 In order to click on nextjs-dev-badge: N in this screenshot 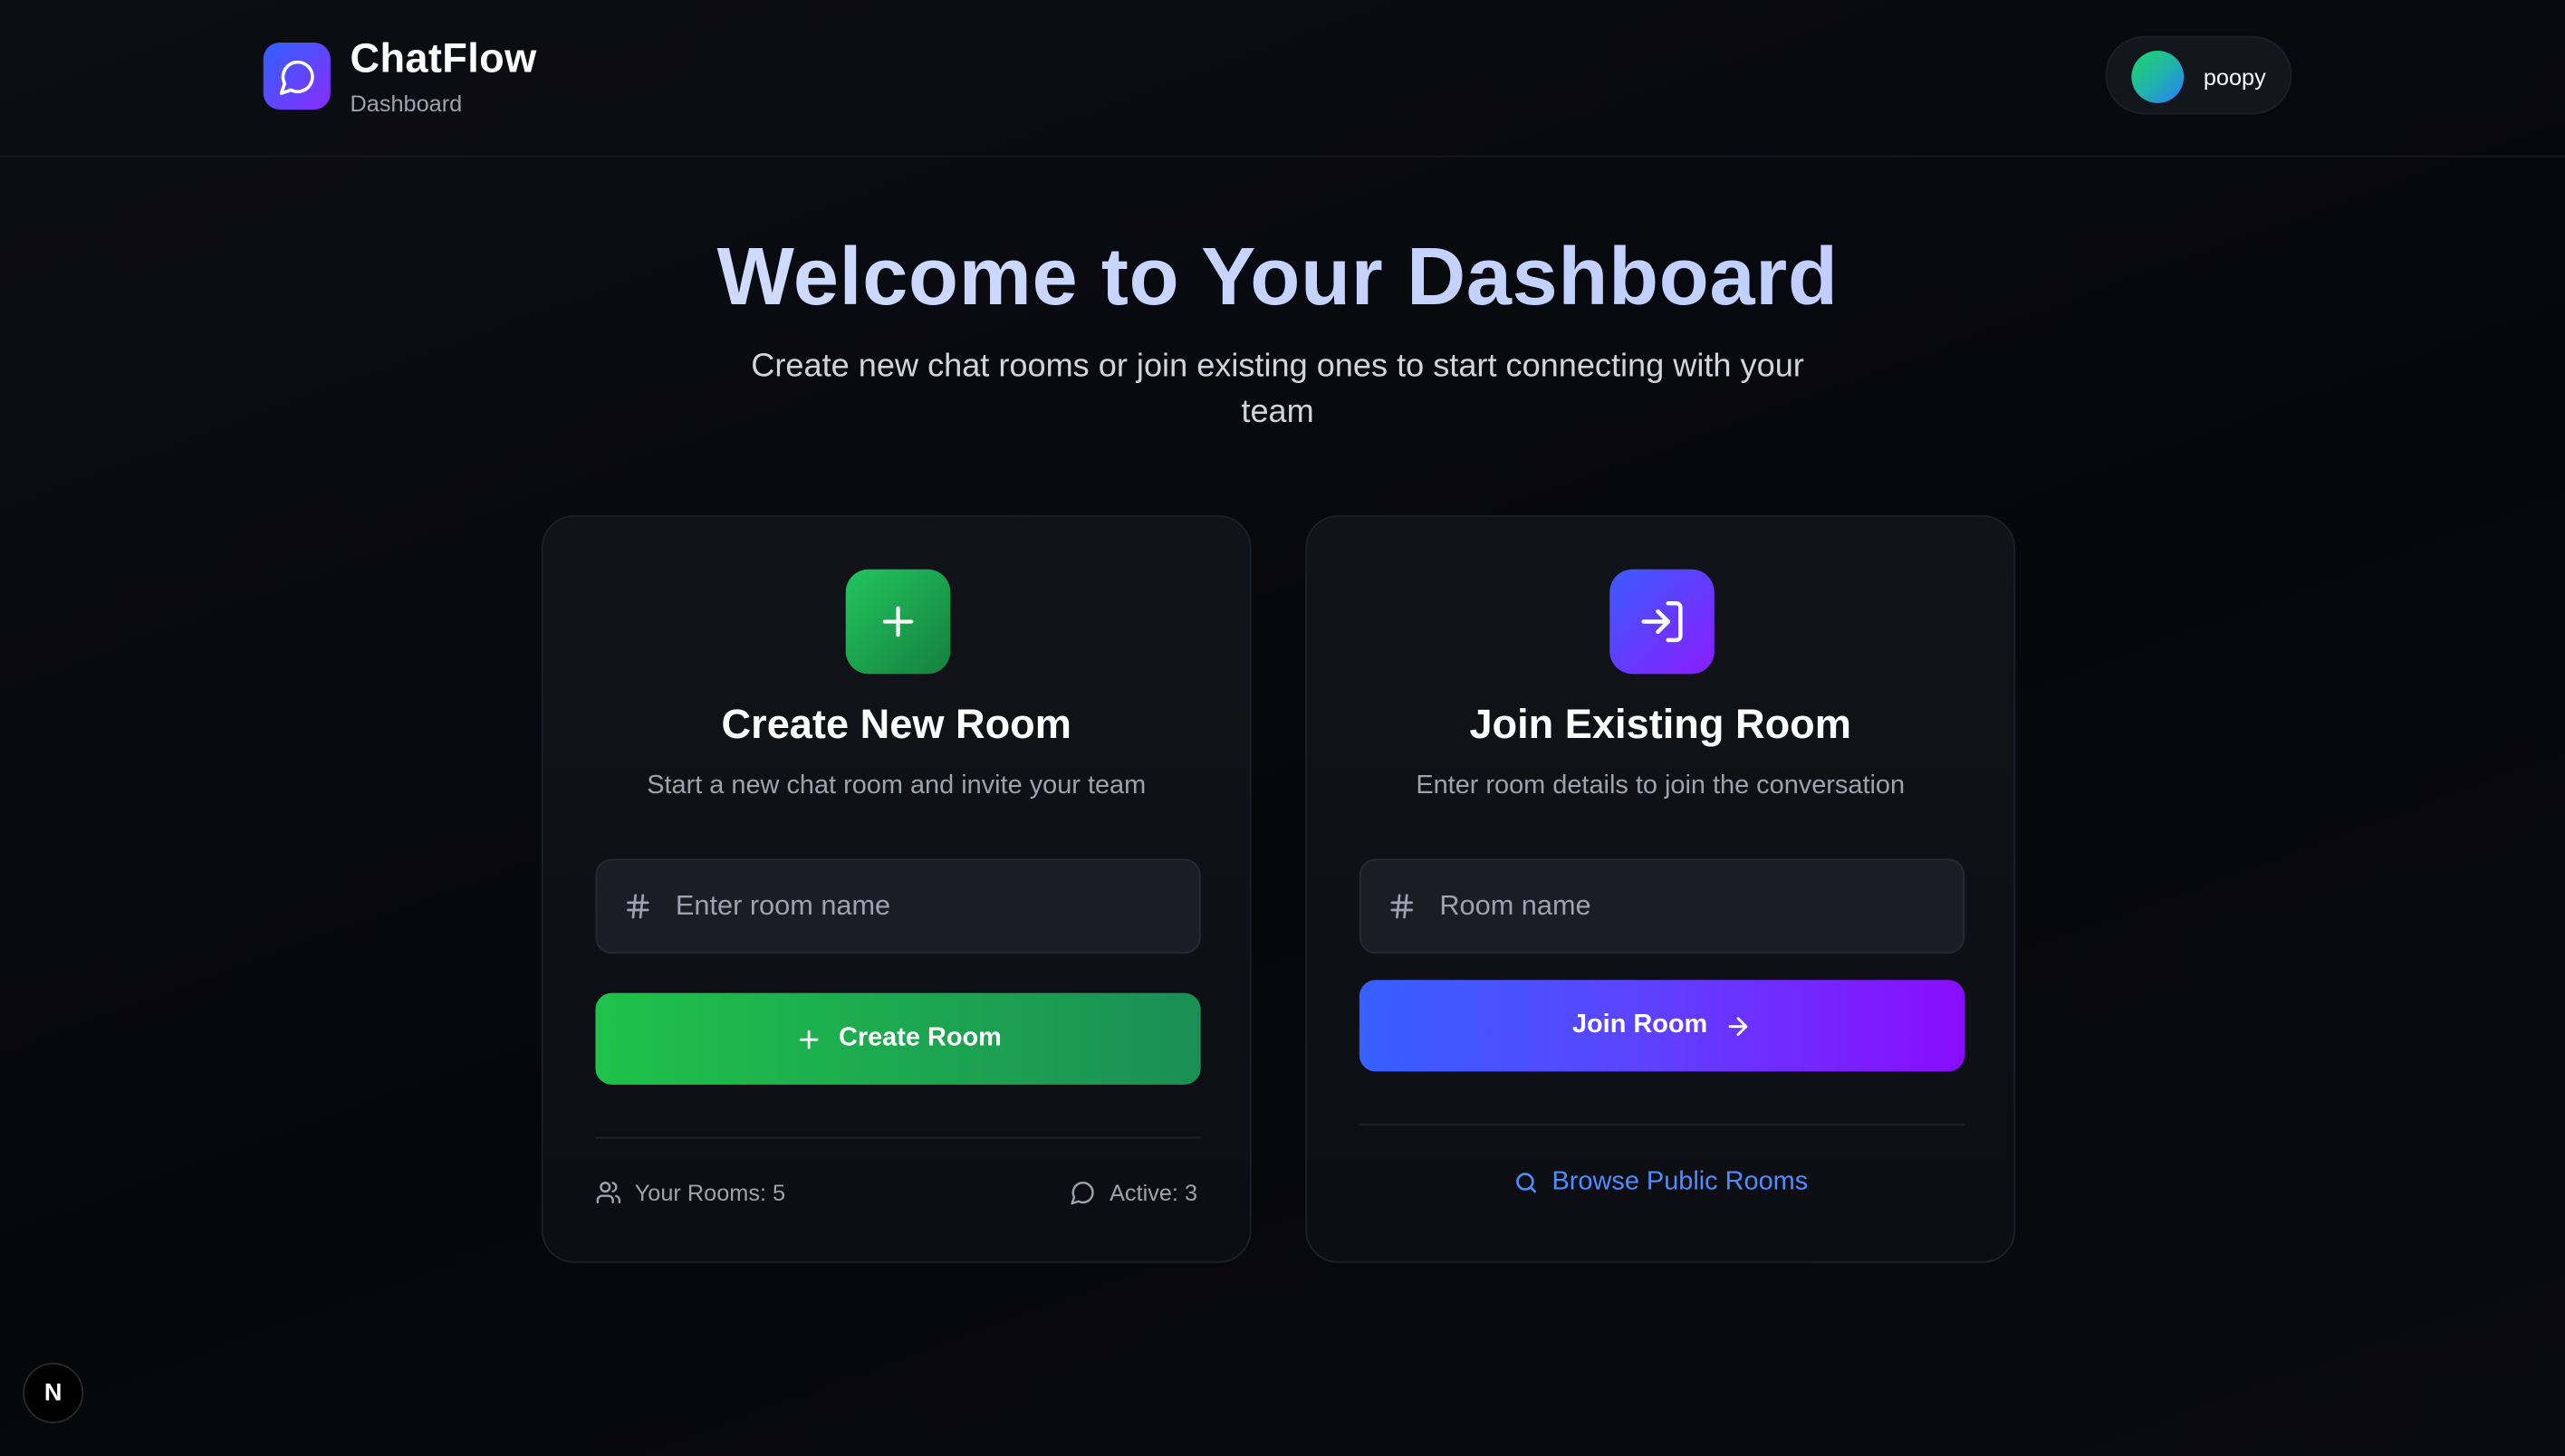, I will do `click(53, 1392)`.